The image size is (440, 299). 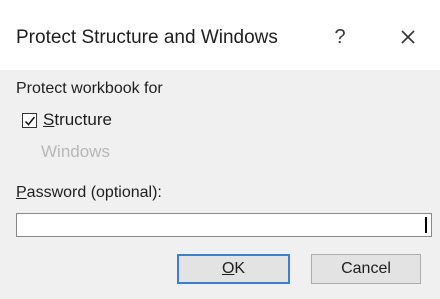 I want to click on help-button: ?, so click(x=340, y=37).